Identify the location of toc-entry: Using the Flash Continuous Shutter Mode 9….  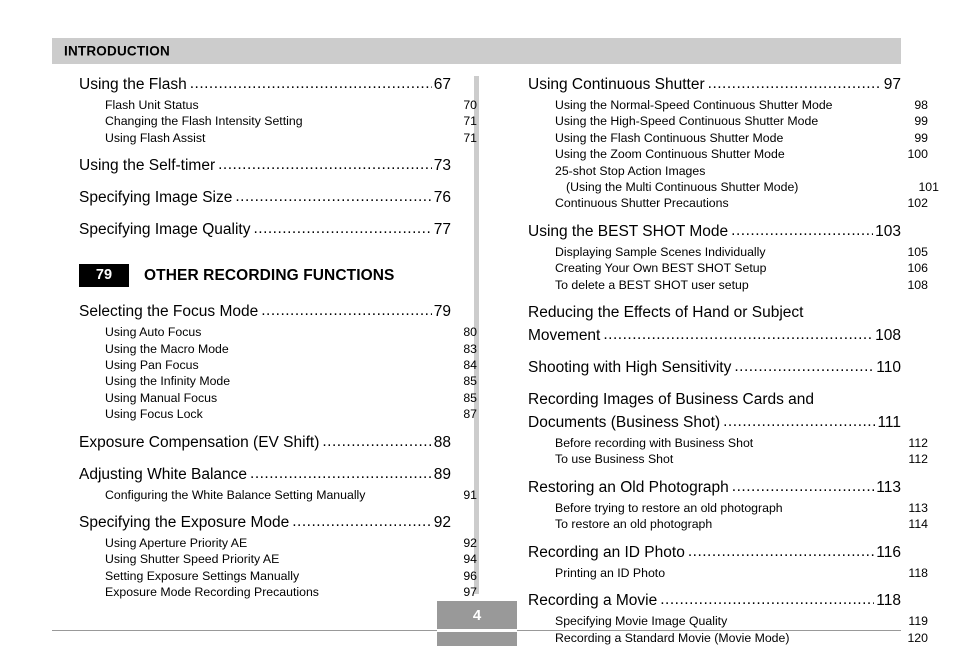
(728, 138).